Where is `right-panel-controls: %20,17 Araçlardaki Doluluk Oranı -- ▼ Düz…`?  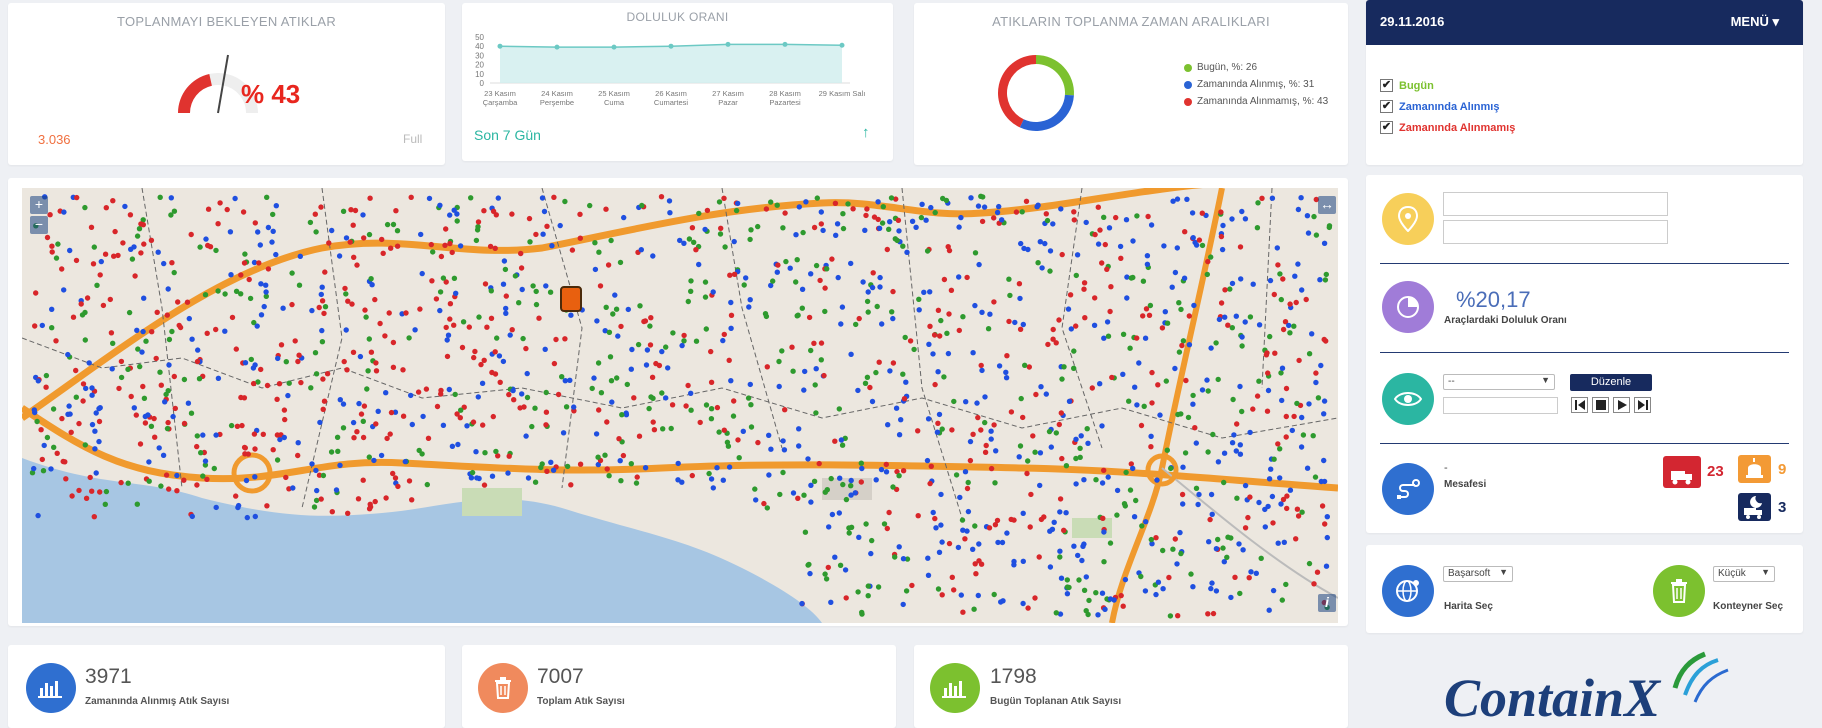
right-panel-controls: %20,17 Araçlardaki Doluluk Oranı -- ▼ Düz… is located at coordinates (1584, 354).